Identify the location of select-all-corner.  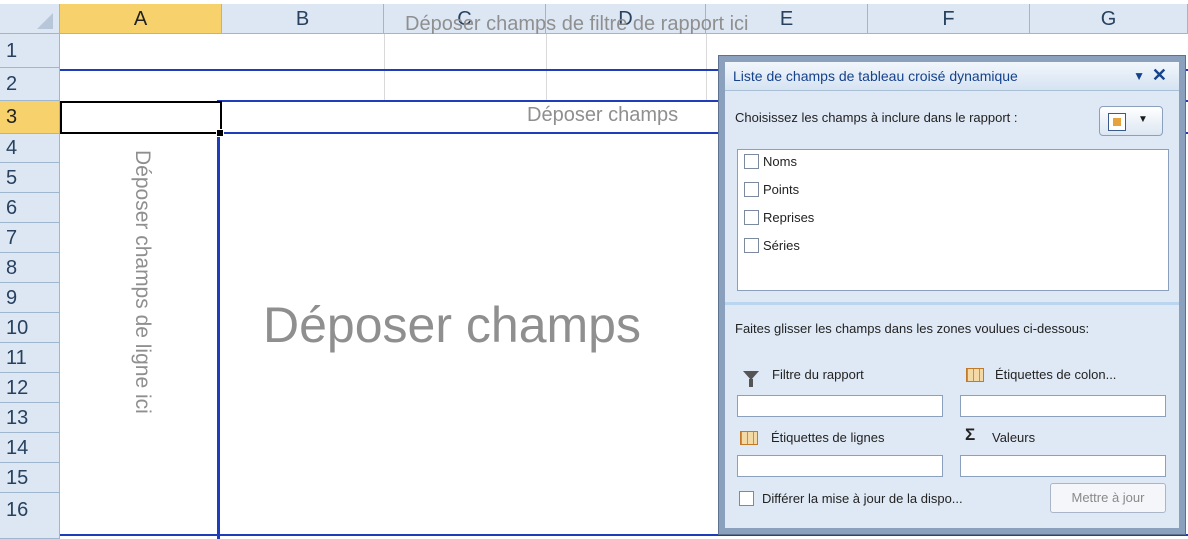
(30, 19).